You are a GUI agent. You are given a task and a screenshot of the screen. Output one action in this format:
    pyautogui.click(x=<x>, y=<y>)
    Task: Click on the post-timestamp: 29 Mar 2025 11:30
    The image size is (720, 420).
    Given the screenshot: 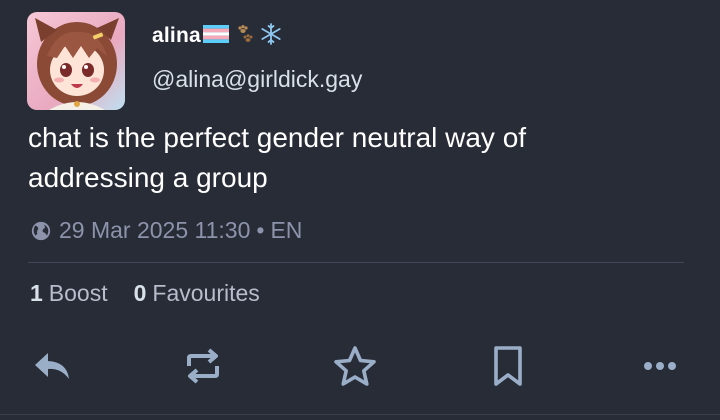 What is the action you would take?
    pyautogui.click(x=154, y=230)
    